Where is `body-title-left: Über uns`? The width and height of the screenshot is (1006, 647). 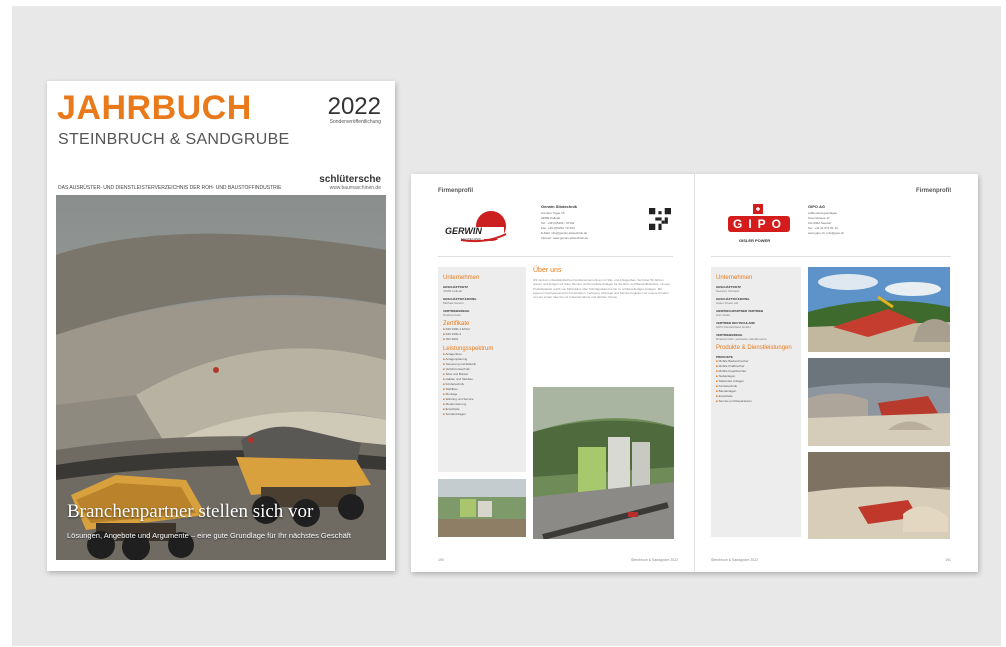 body-title-left: Über uns is located at coordinates (547, 270).